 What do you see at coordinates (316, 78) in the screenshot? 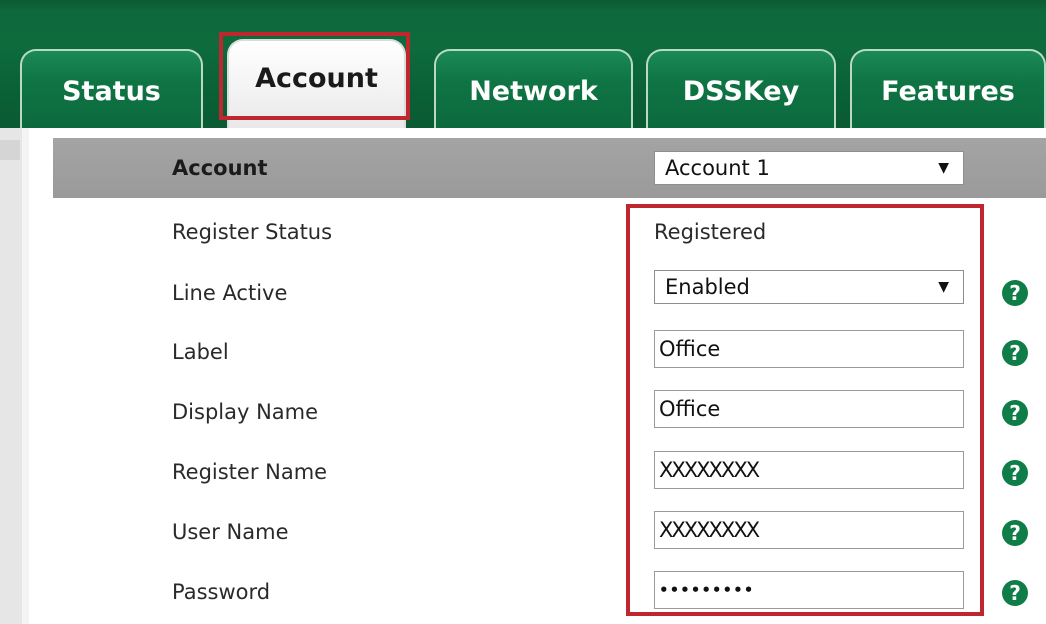
I see `tab-label: Account` at bounding box center [316, 78].